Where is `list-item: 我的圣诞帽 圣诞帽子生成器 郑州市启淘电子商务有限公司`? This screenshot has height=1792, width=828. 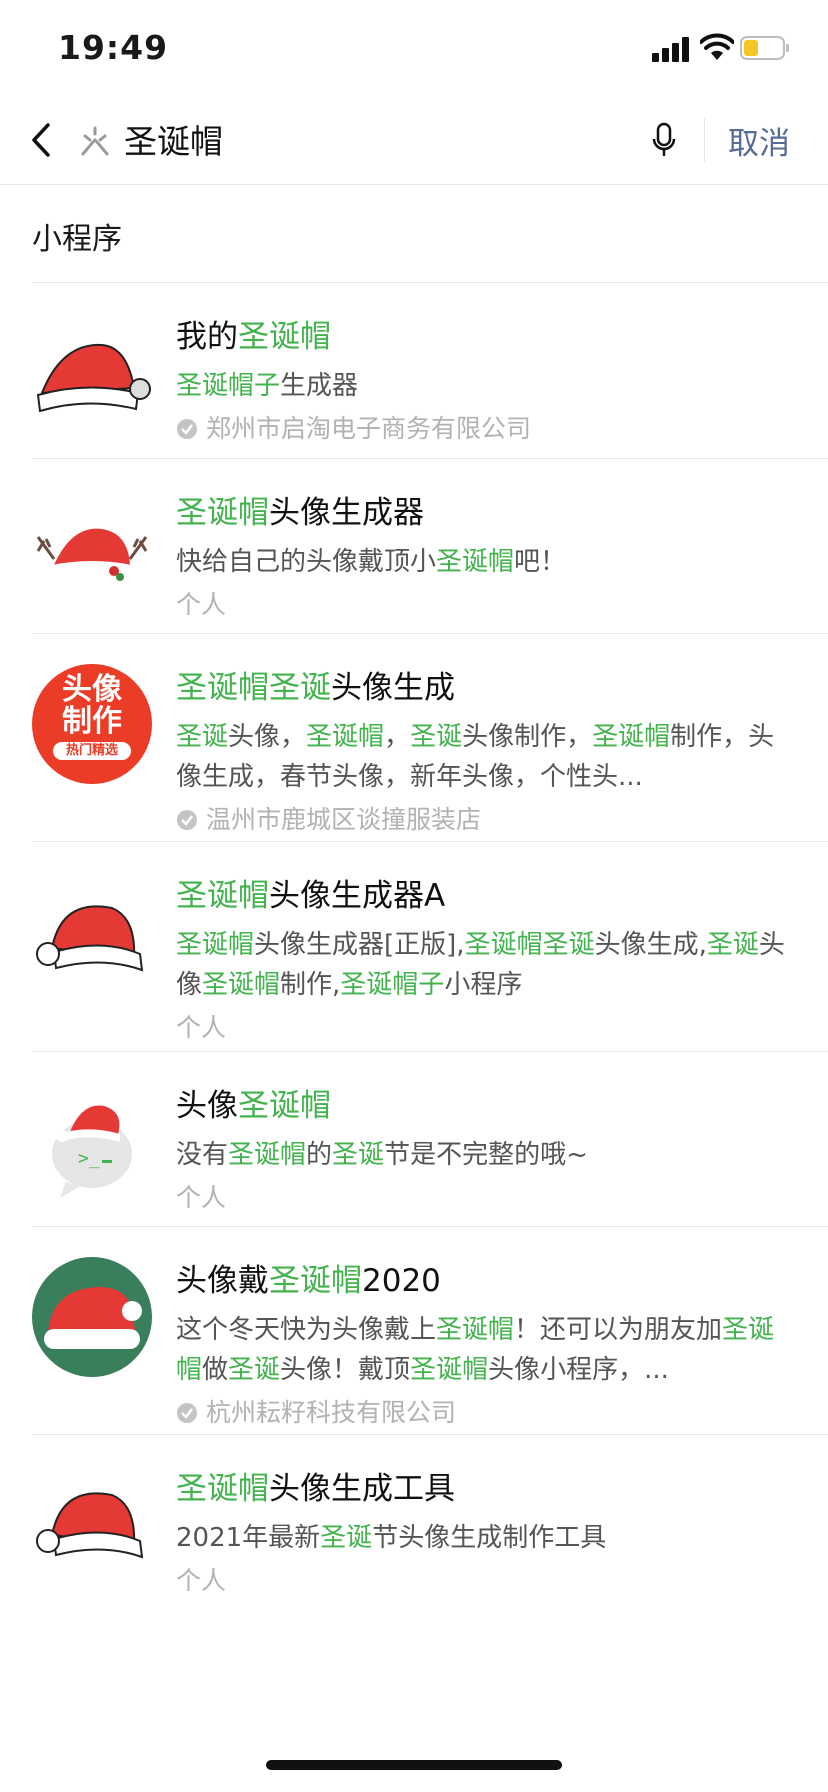
list-item: 我的圣诞帽 圣诞帽子生成器 郑州市启淘电子商务有限公司 is located at coordinates (430, 371).